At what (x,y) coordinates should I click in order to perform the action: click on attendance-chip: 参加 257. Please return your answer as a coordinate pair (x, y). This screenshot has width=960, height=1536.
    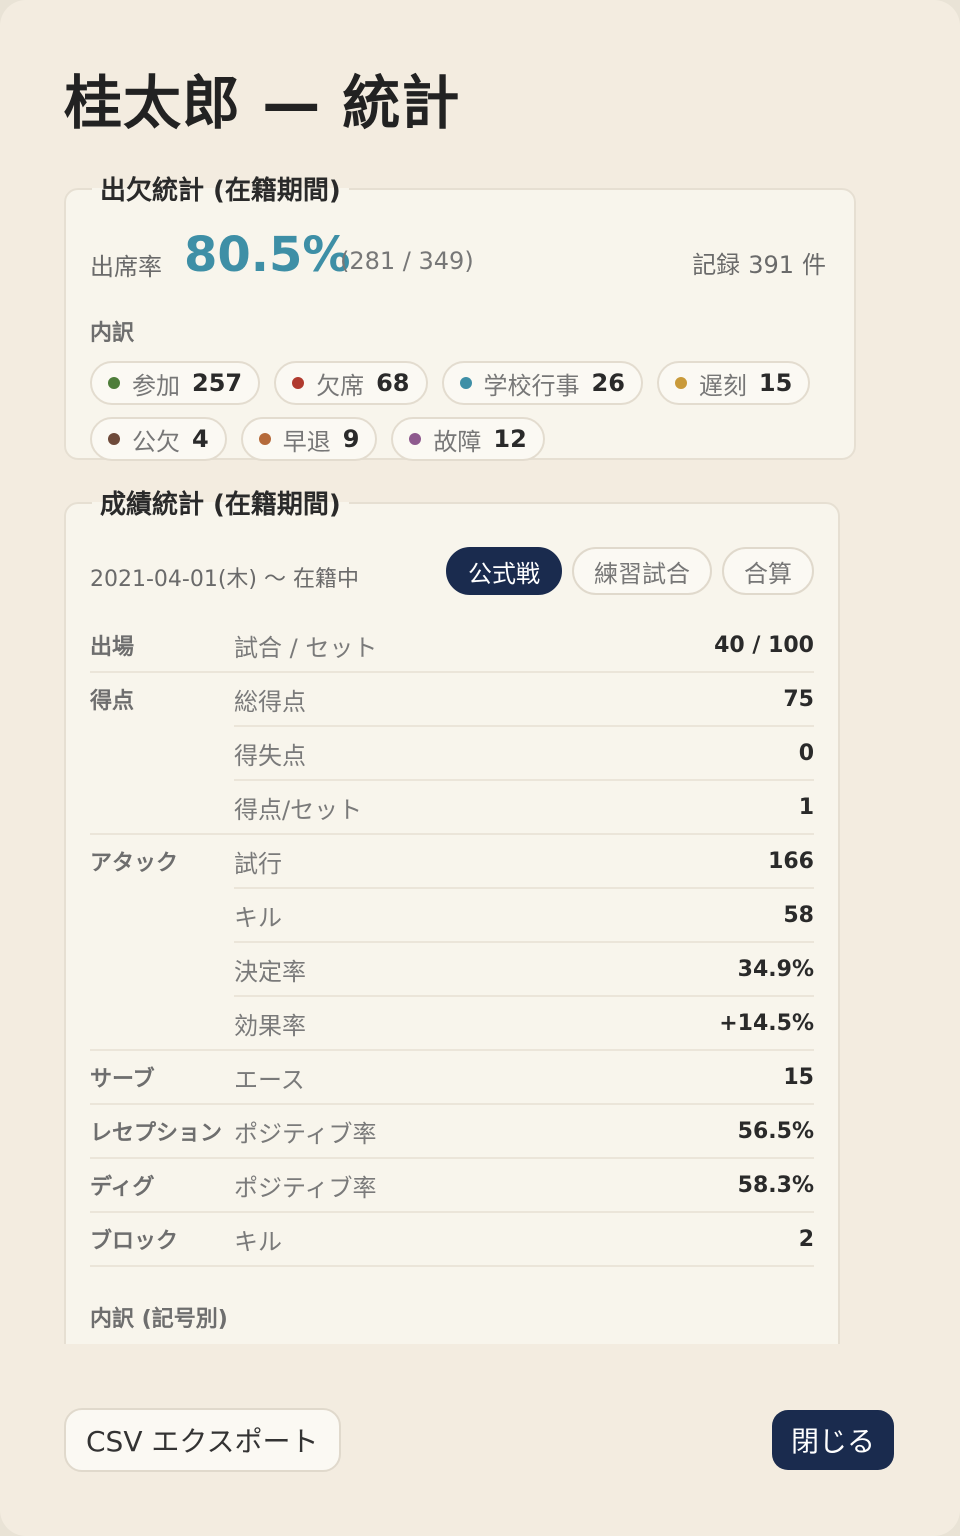
    Looking at the image, I should click on (175, 383).